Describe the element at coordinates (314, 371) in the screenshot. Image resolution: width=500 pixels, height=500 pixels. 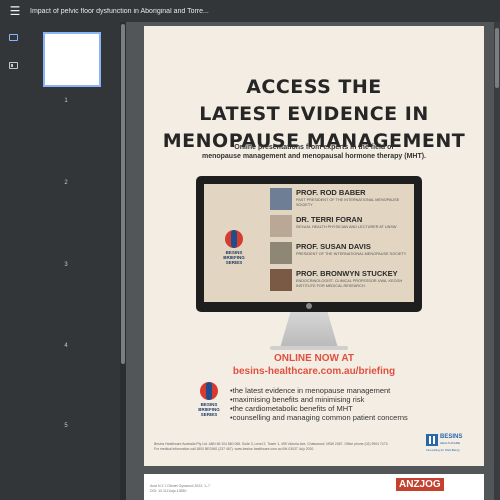
I see `briefing-url: besins-healthcare.com.au/briefing` at that location.